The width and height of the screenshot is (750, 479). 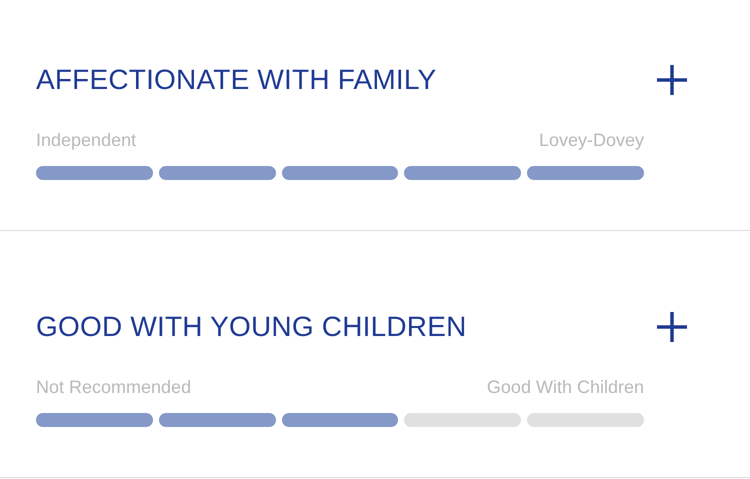 I want to click on scale-high-label: Good With Children, so click(x=565, y=387).